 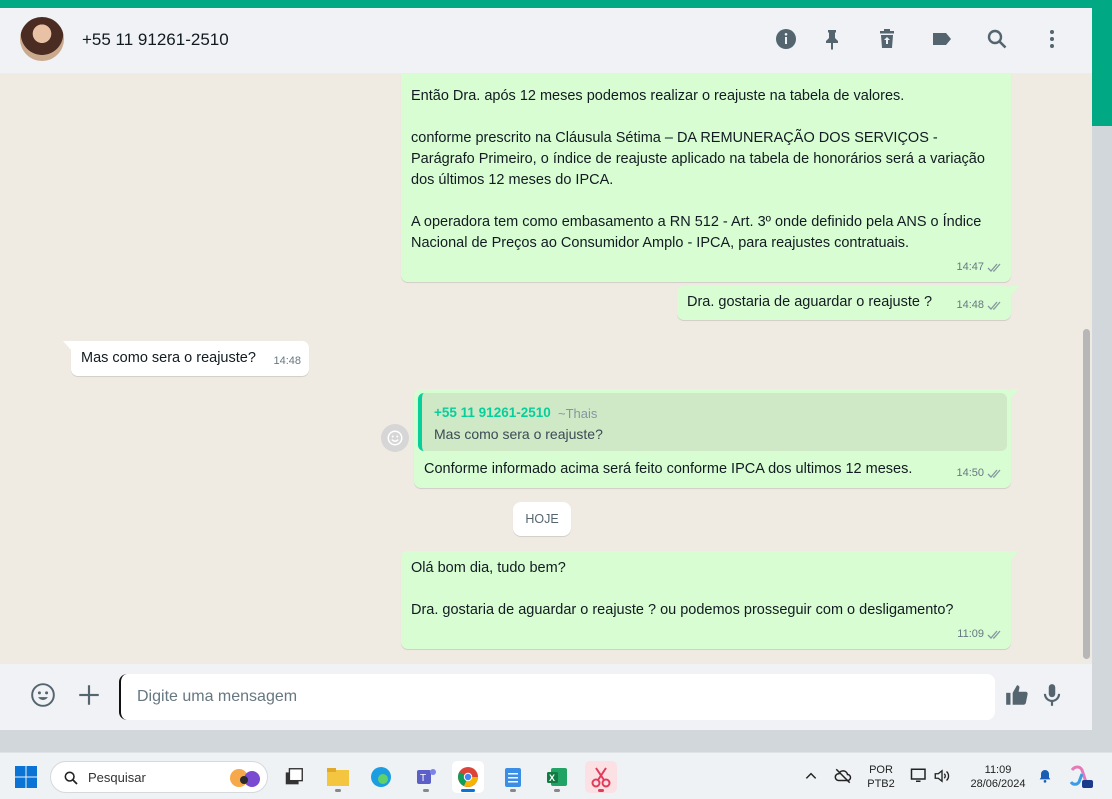 I want to click on window-edge-accent, so click(x=1102, y=67).